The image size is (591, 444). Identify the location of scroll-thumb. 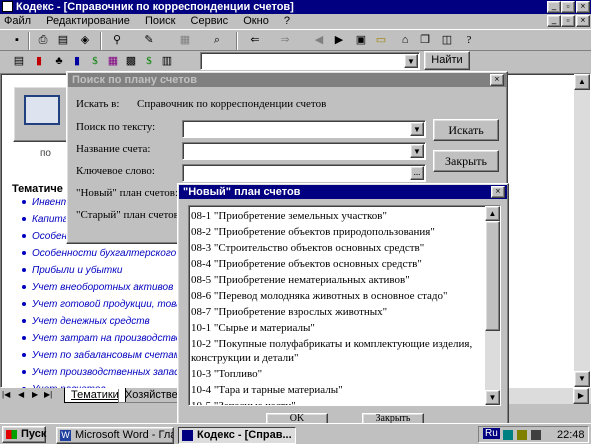
(492, 276).